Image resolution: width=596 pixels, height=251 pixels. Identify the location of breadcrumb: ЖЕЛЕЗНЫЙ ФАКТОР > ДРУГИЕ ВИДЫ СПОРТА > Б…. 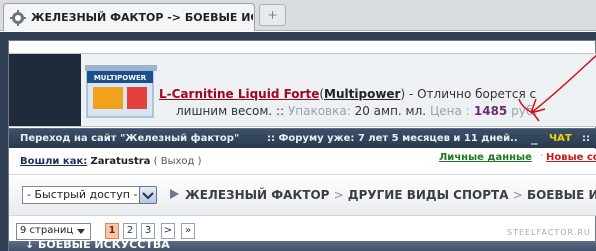
(390, 195).